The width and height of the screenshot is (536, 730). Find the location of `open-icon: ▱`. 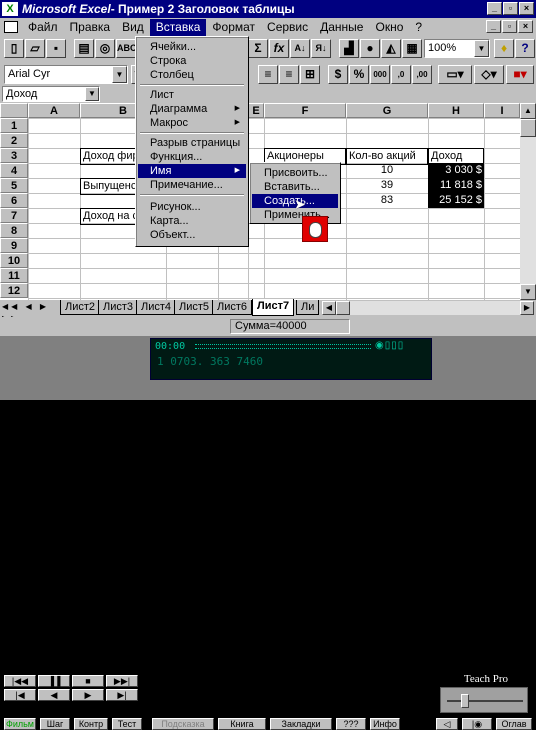

open-icon: ▱ is located at coordinates (35, 48).